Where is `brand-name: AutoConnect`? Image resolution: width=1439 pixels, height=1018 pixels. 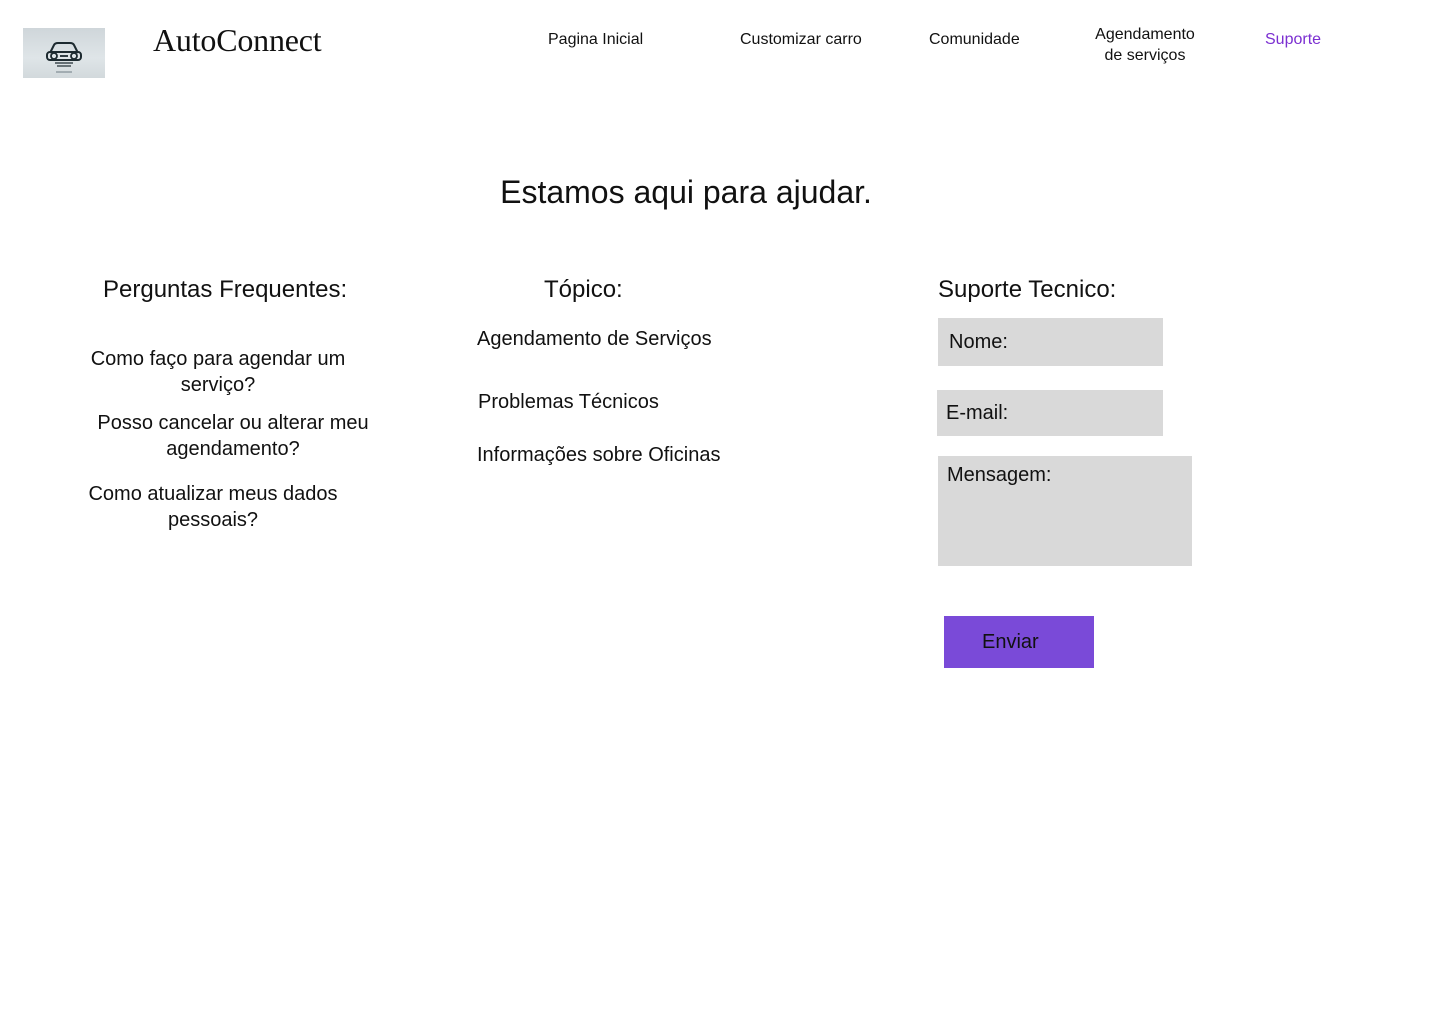 brand-name: AutoConnect is located at coordinates (237, 40).